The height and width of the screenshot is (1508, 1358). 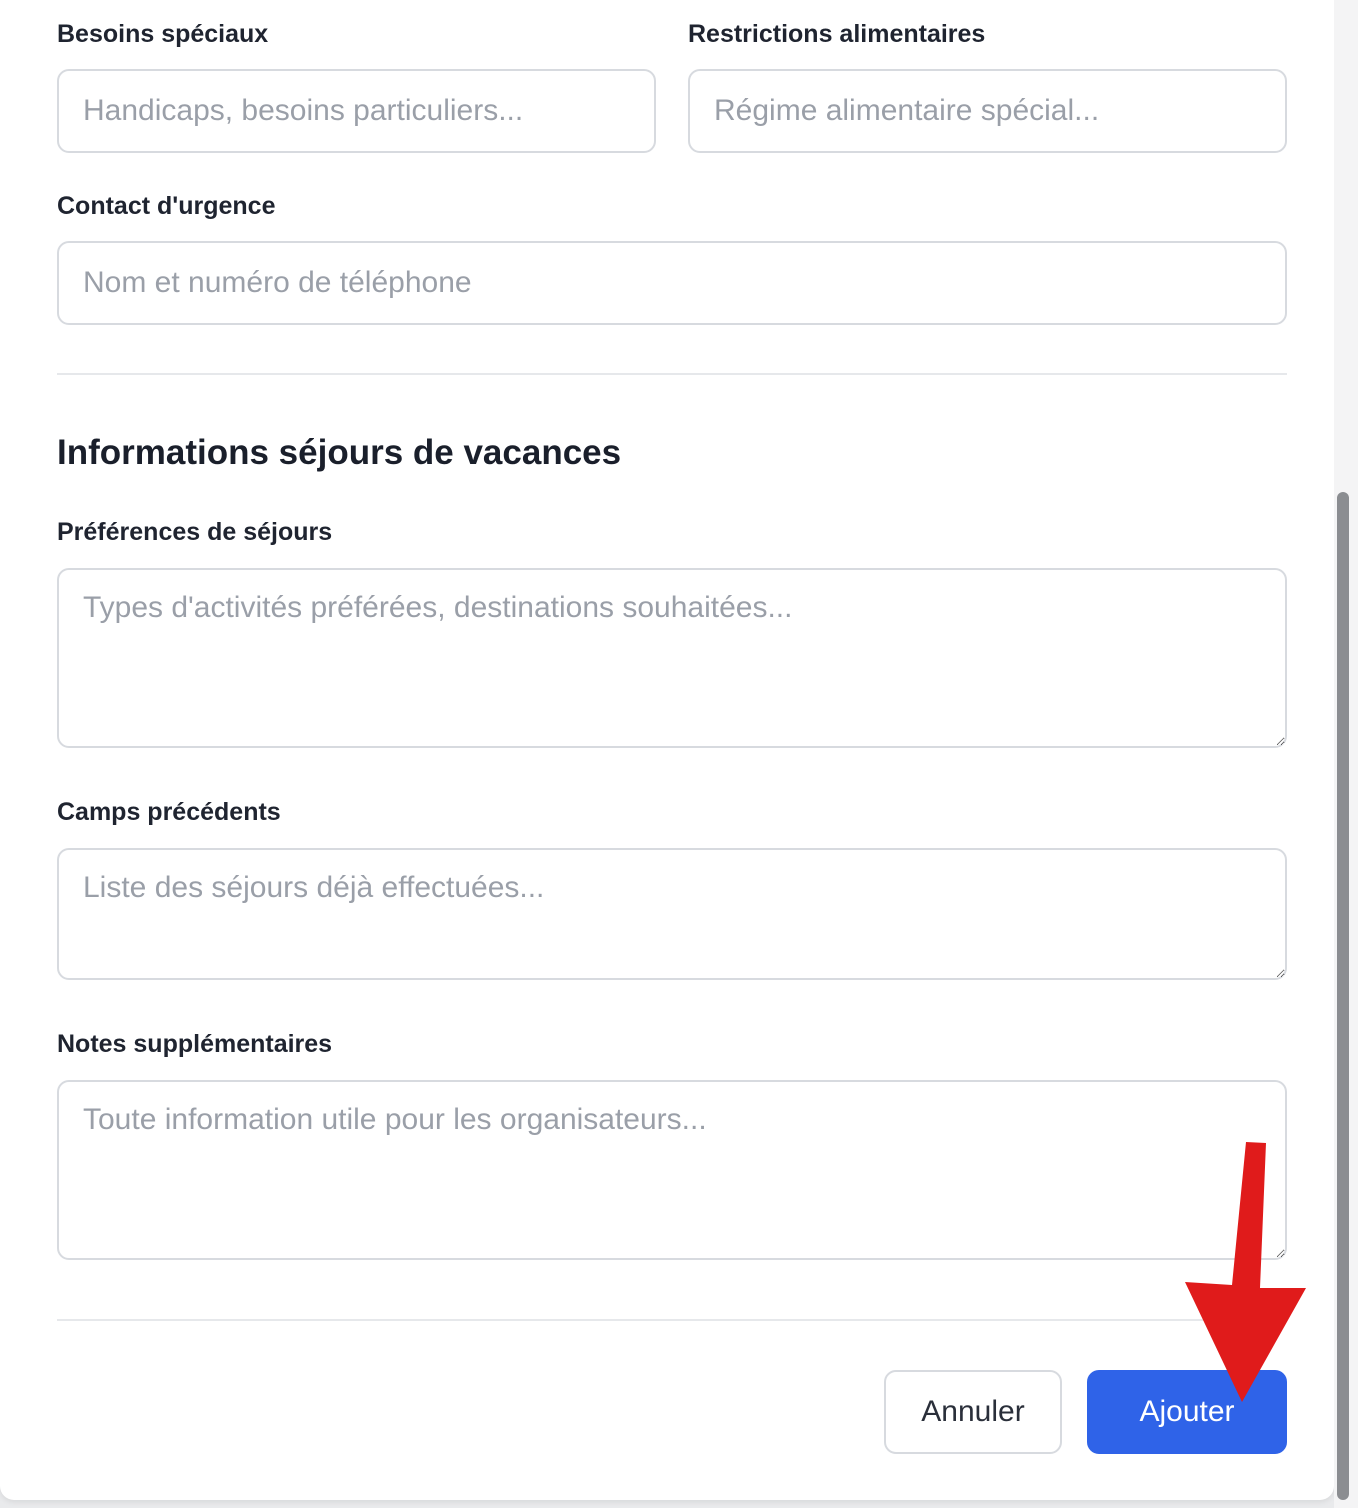 I want to click on vacation-section-title: Informations séjours de vacances, so click(x=339, y=452).